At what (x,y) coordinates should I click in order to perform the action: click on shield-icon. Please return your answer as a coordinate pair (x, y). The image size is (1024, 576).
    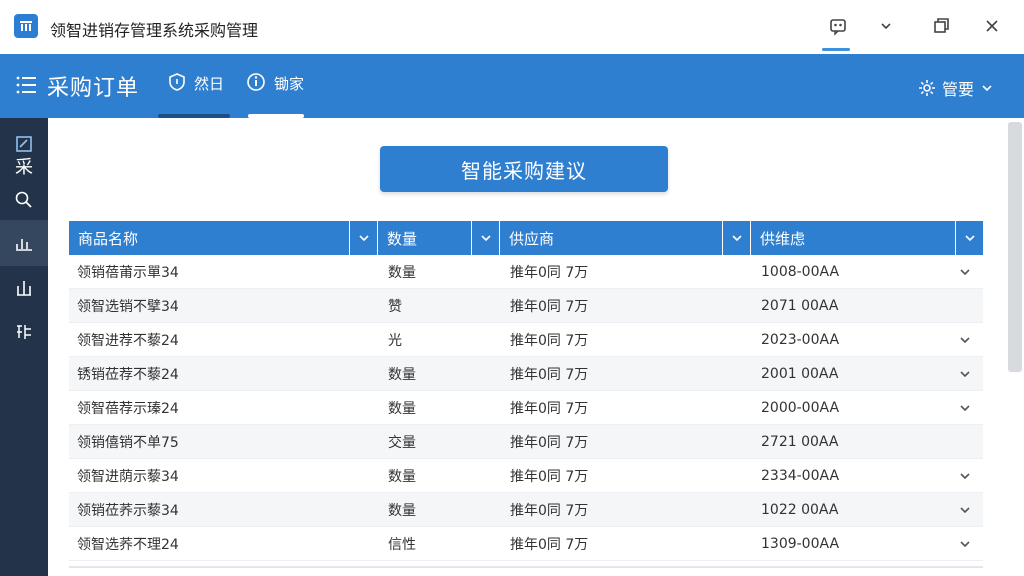
    Looking at the image, I should click on (177, 82).